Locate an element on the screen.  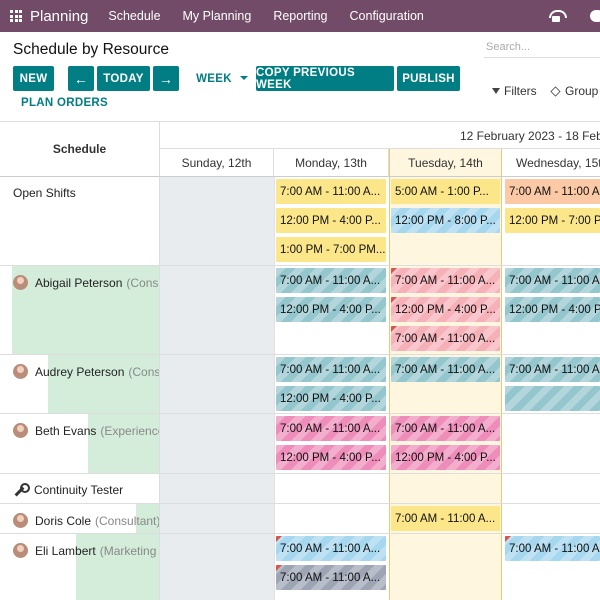
resource-label: Continuity Tester is located at coordinates (68, 490).